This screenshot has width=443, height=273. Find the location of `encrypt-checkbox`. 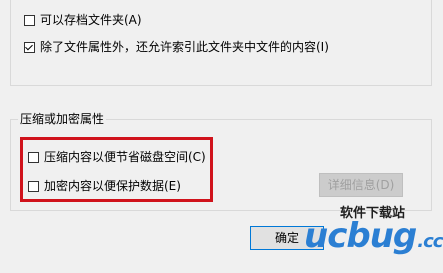

encrypt-checkbox is located at coordinates (33, 186).